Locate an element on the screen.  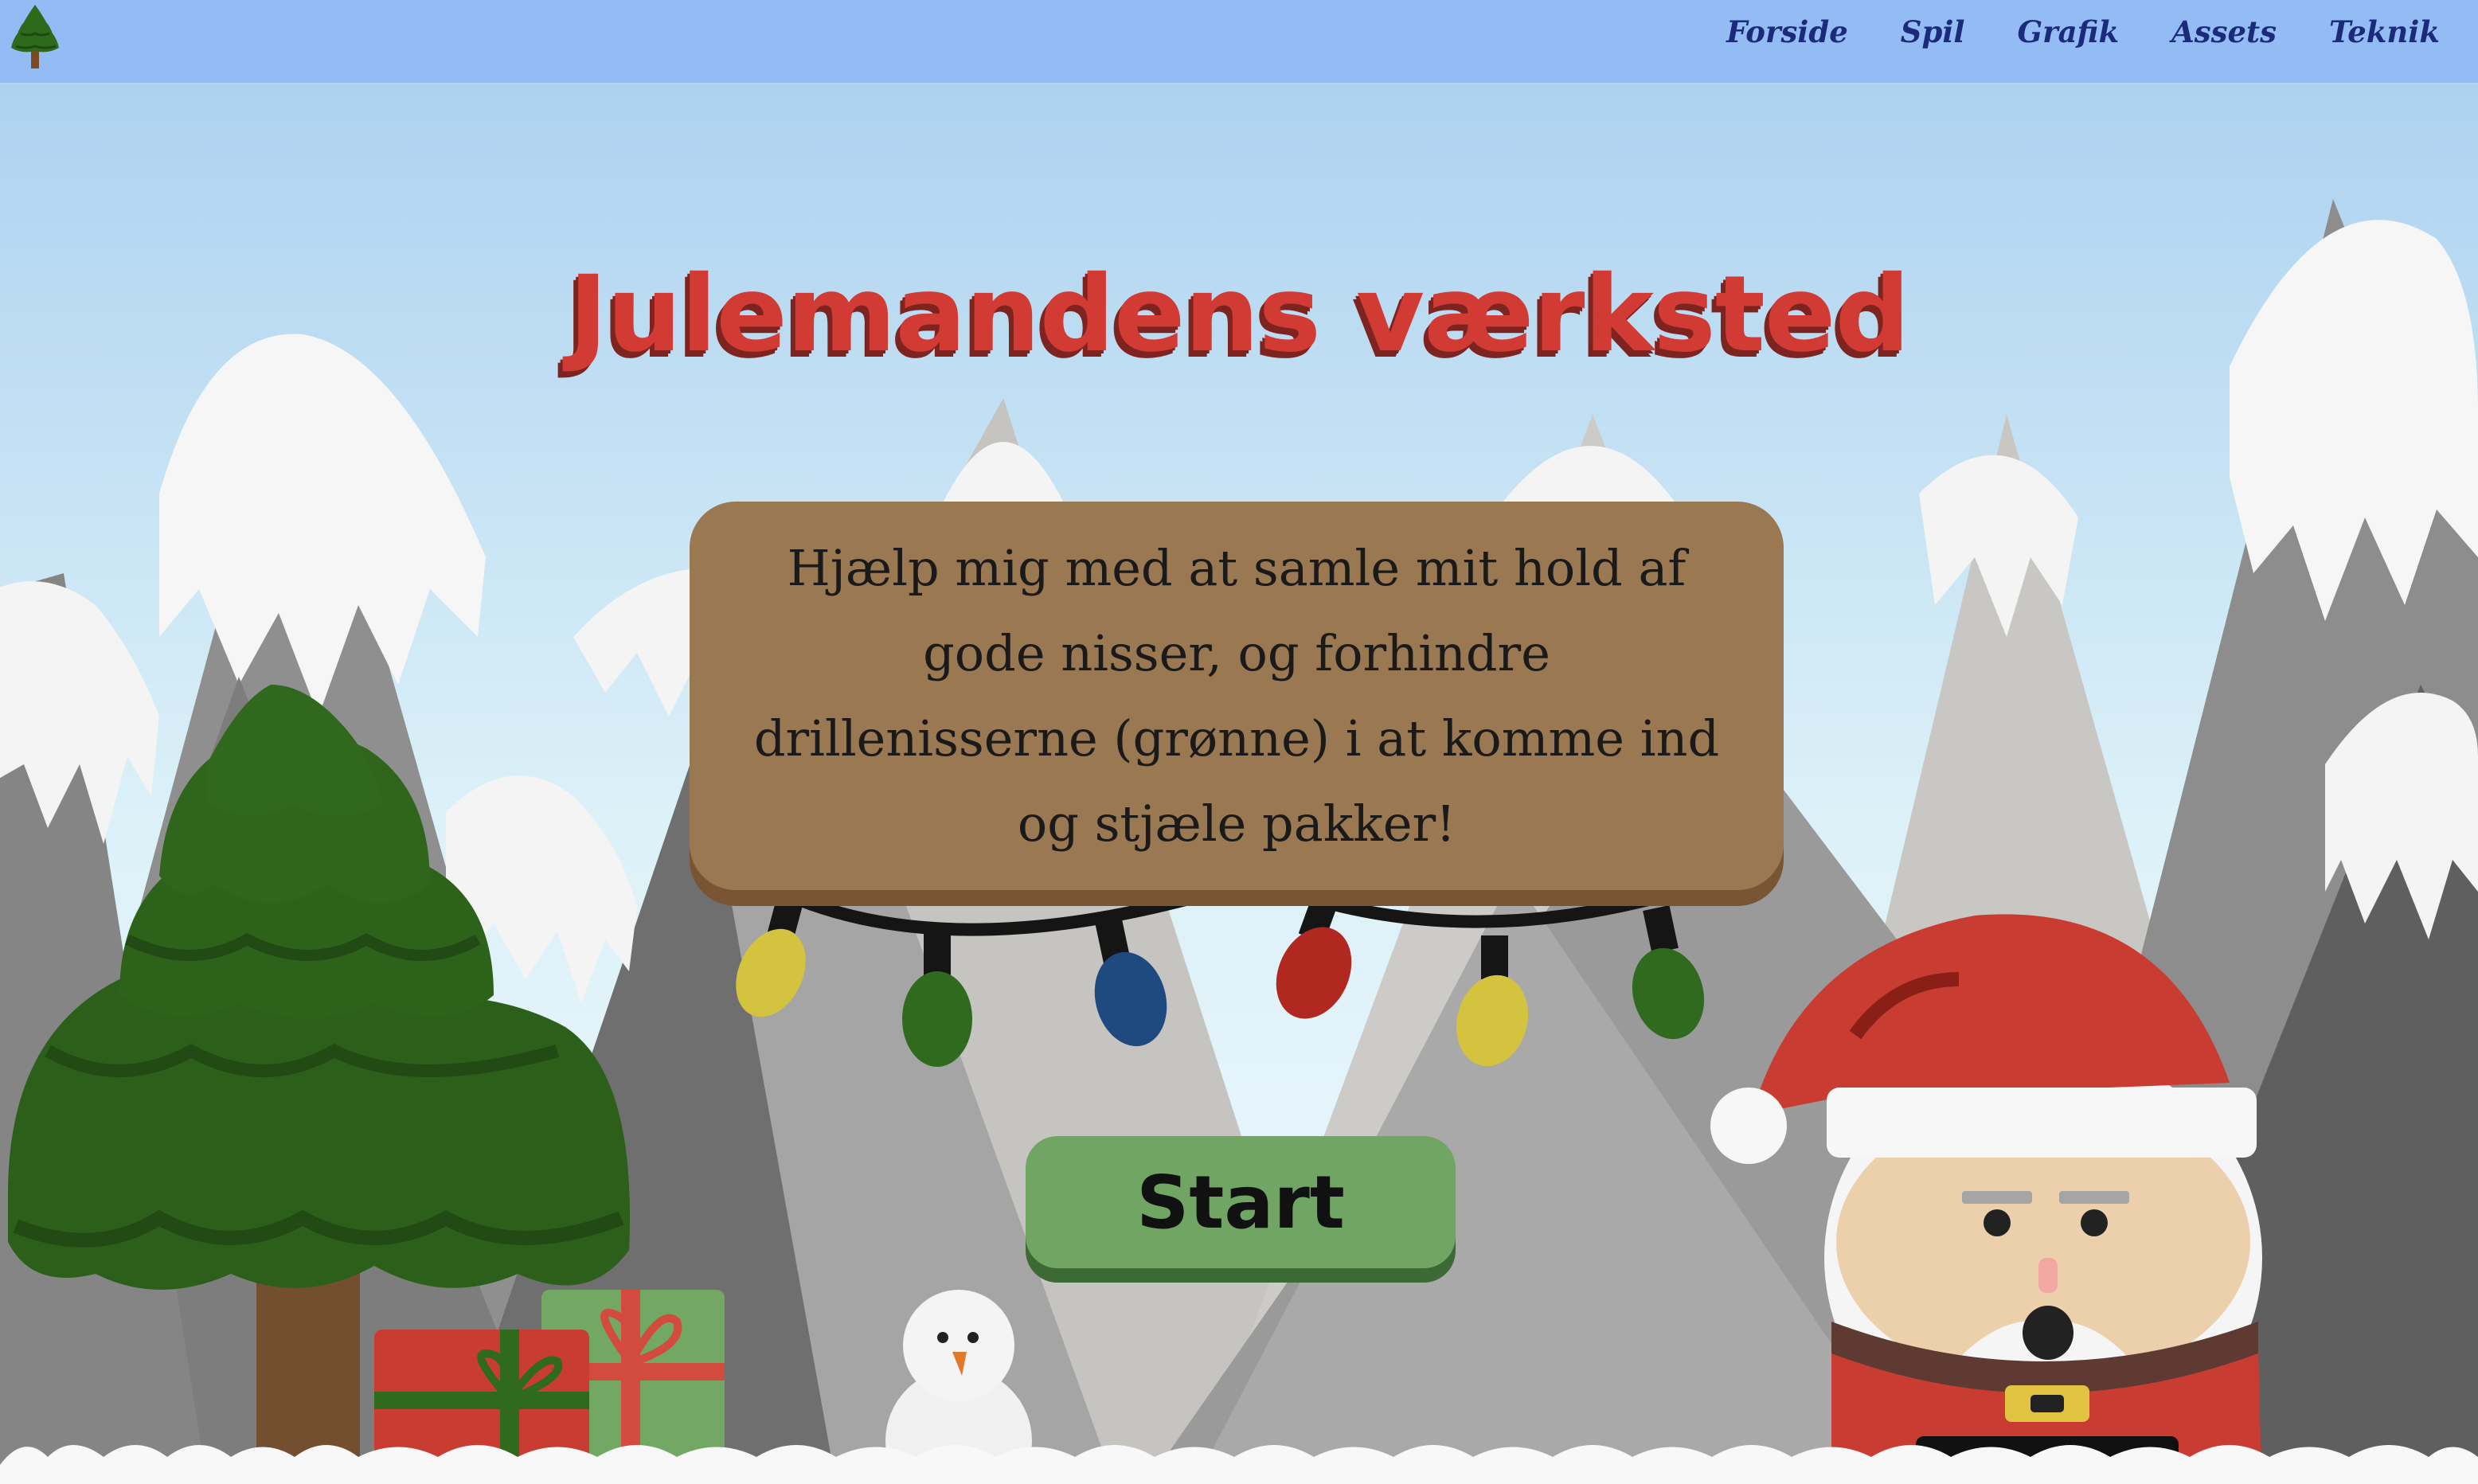
start-button: Start is located at coordinates (1241, 1202).